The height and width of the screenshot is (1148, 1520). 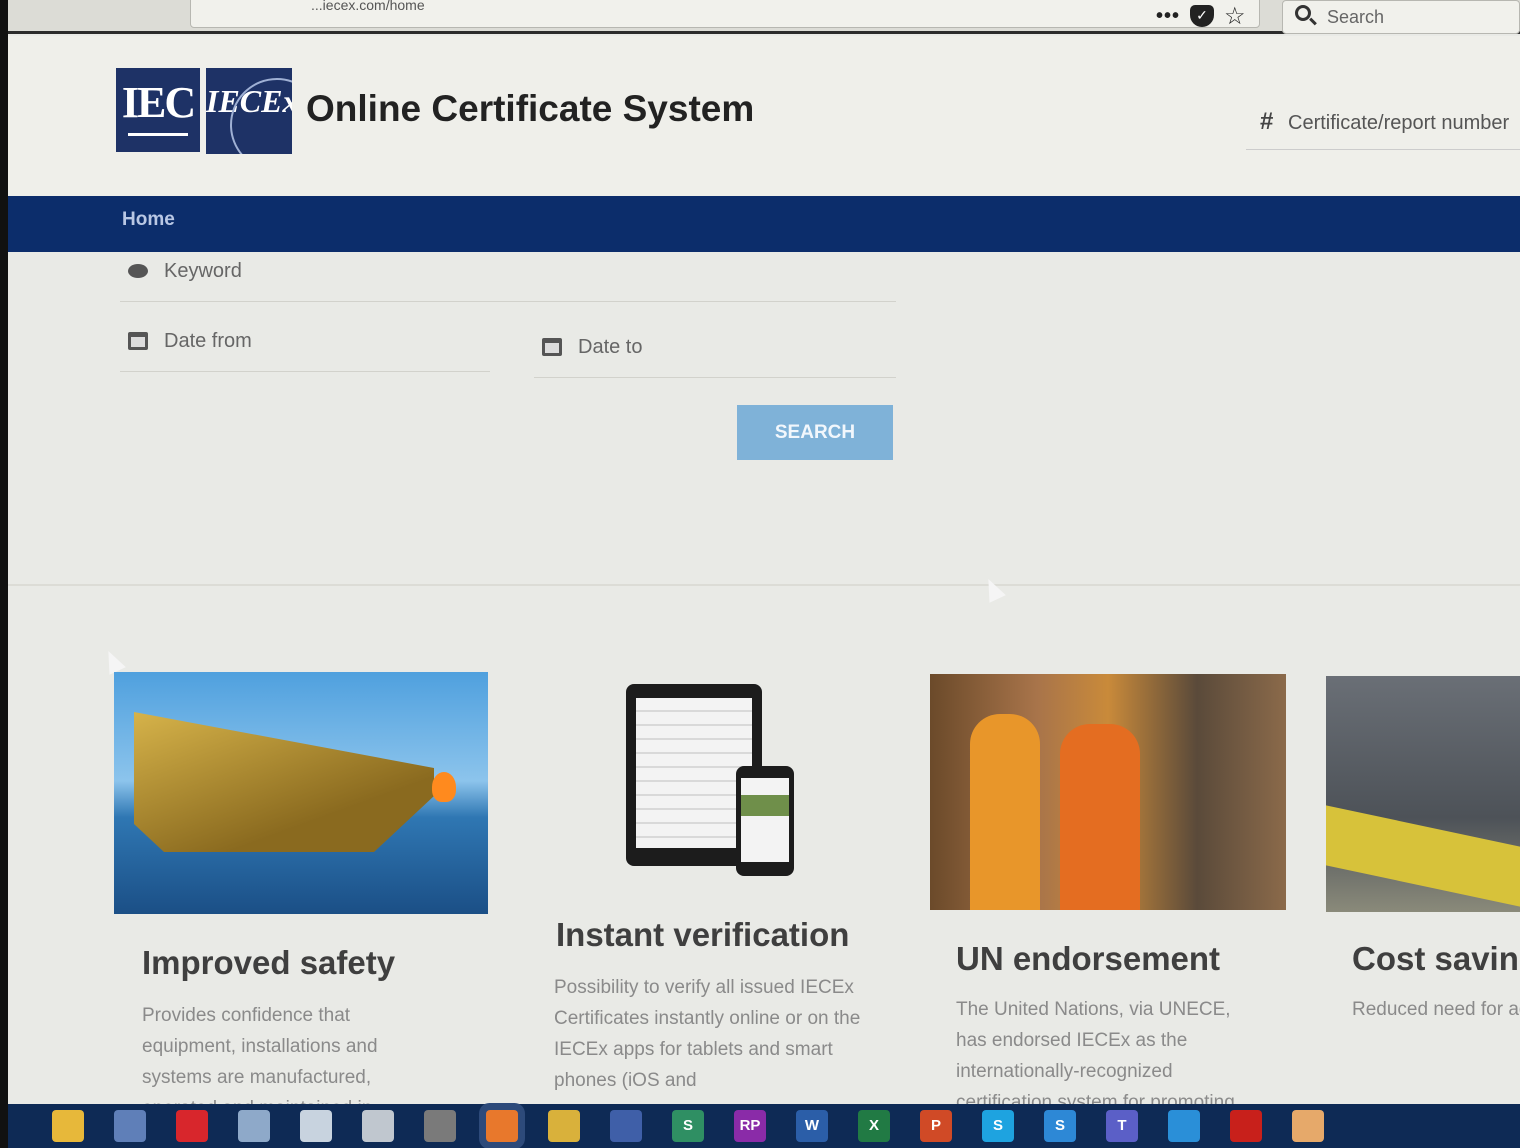 I want to click on browser-toolbar: ...iecex.com/home ••• ✓ ☆ Search, so click(x=760, y=17).